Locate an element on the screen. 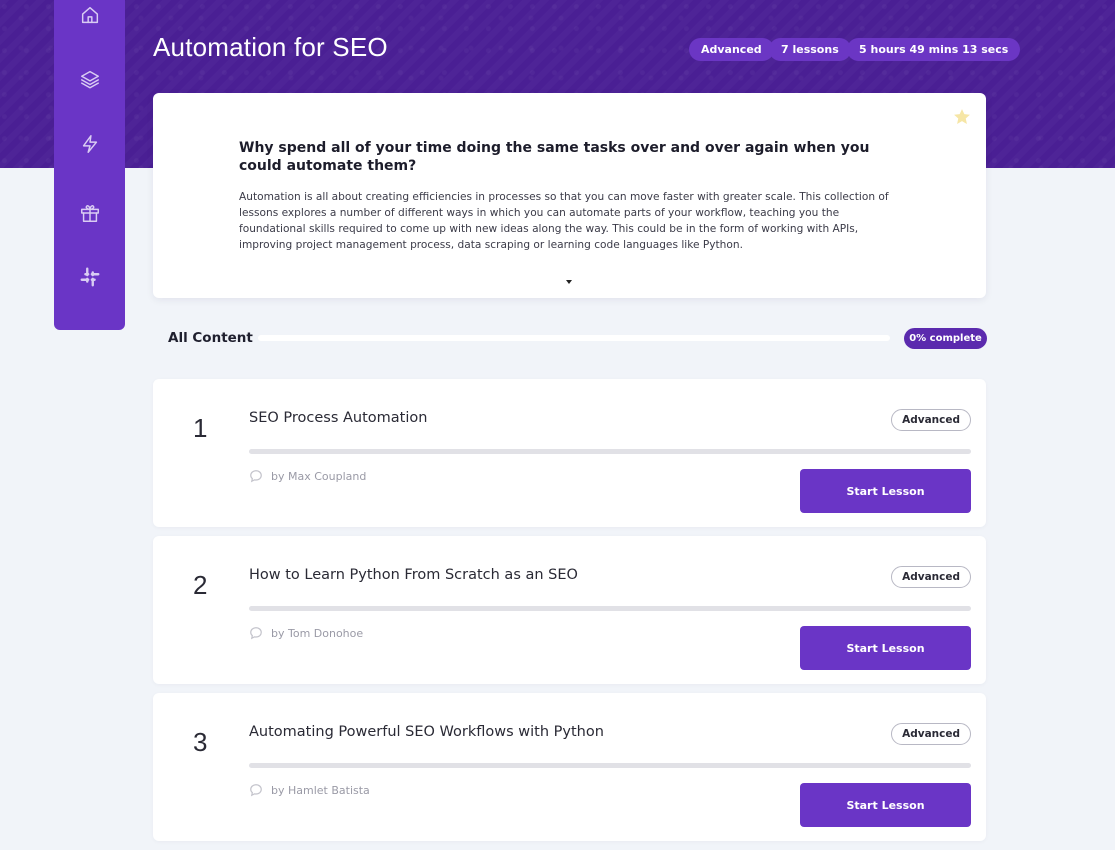 Image resolution: width=1115 pixels, height=850 pixels. lessons-count-pill: 7 lessons is located at coordinates (810, 49).